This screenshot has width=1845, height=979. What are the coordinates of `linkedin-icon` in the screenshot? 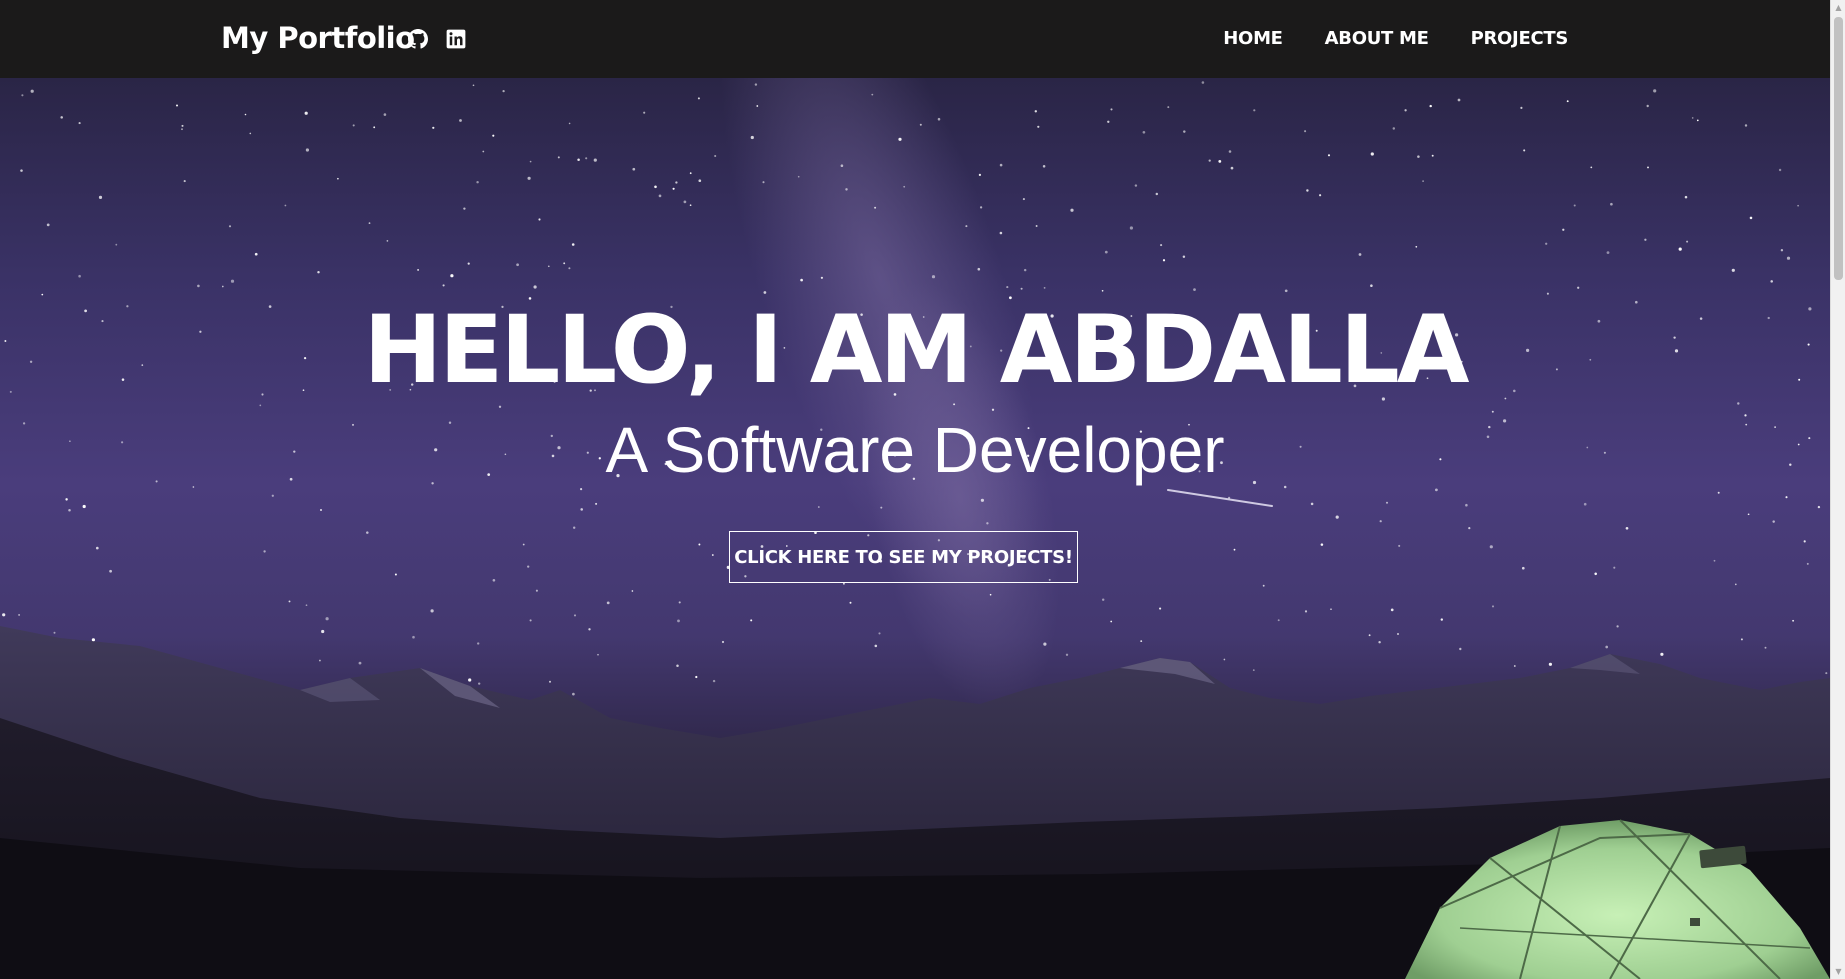 It's located at (456, 39).